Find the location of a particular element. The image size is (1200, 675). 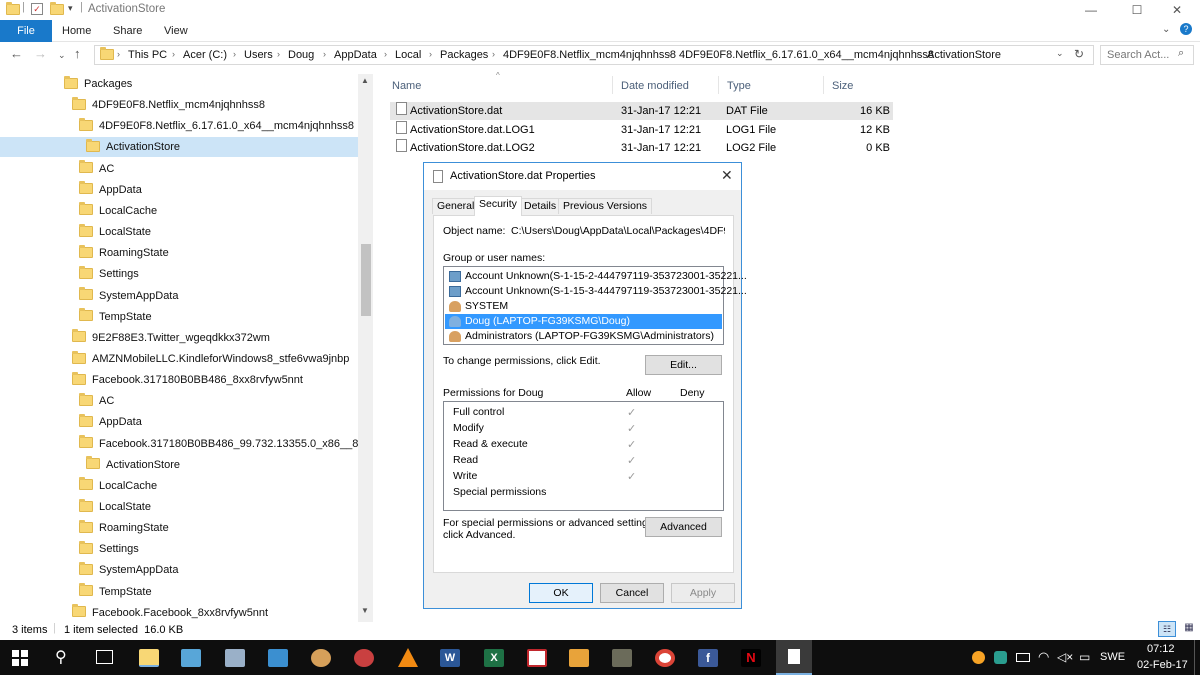

tree-item: Settings is located at coordinates (109, 549).